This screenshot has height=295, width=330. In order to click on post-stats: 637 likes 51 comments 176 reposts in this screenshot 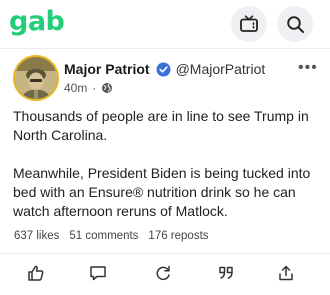, I will do `click(111, 236)`.